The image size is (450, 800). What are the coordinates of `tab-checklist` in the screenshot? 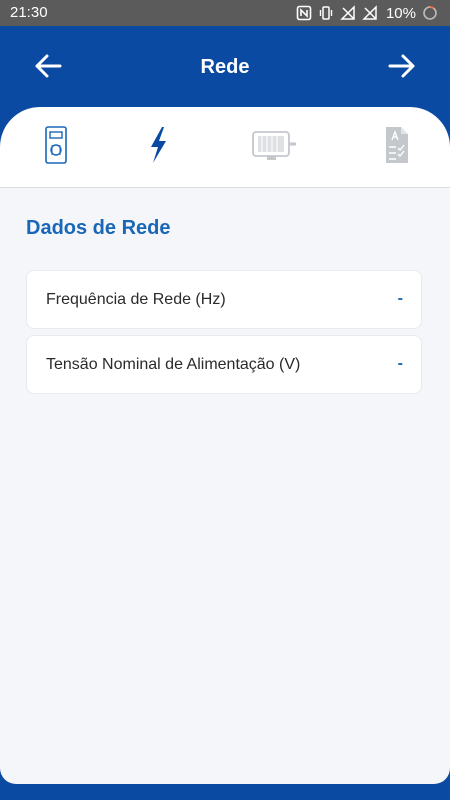 It's located at (397, 147).